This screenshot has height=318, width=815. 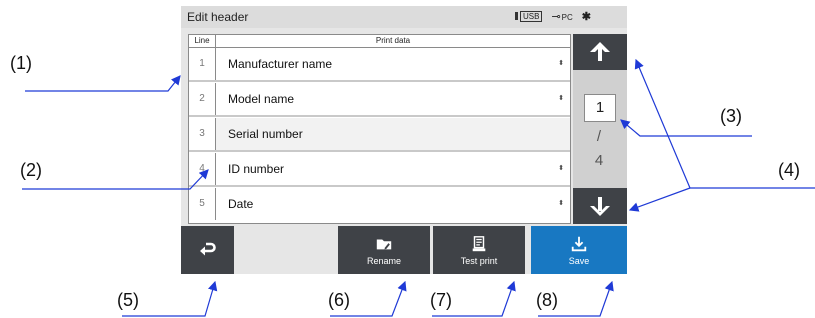 I want to click on column-header-print-data: Print data, so click(x=393, y=40).